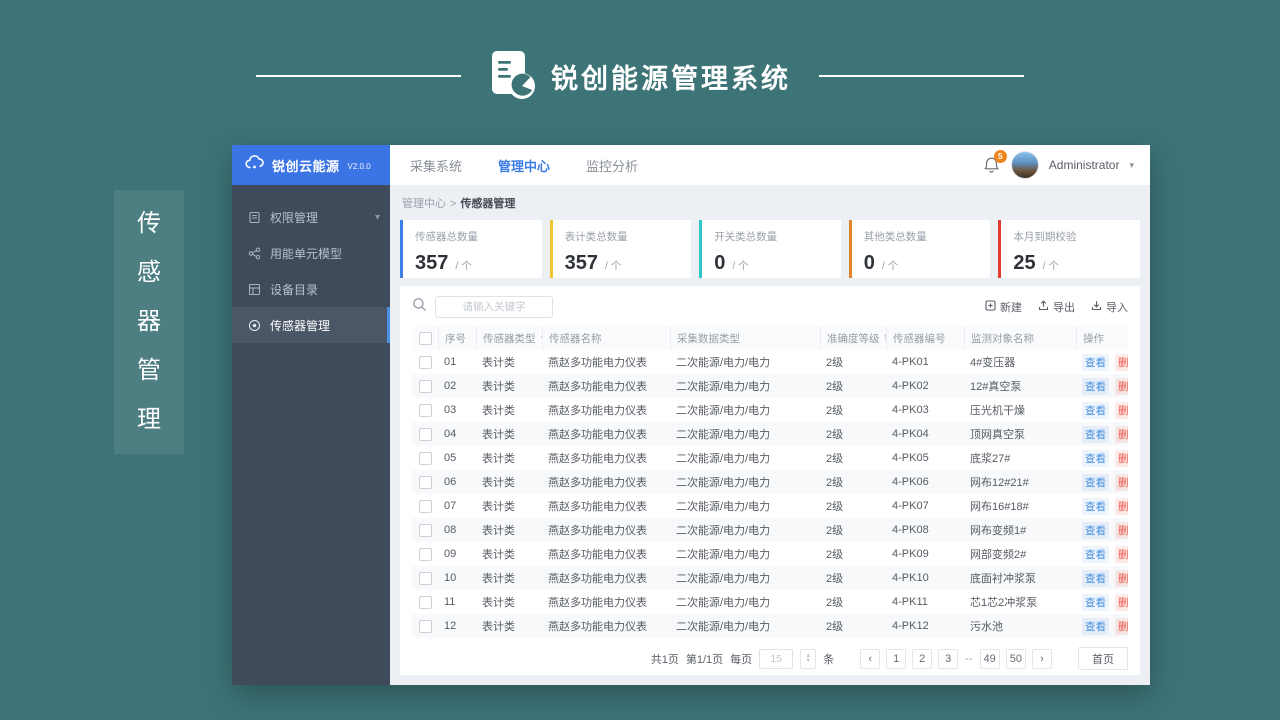  I want to click on notification-bell-icon: 5, so click(995, 162).